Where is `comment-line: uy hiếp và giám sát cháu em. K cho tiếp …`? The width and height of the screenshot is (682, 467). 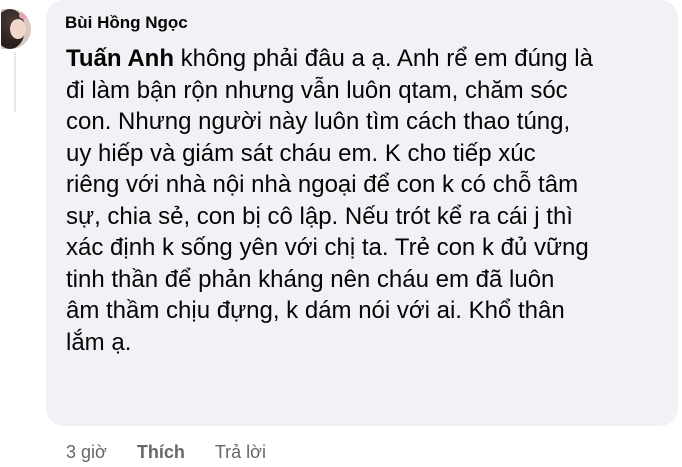 comment-line: uy hiếp và giám sát cháu em. K cho tiếp … is located at coordinates (301, 153).